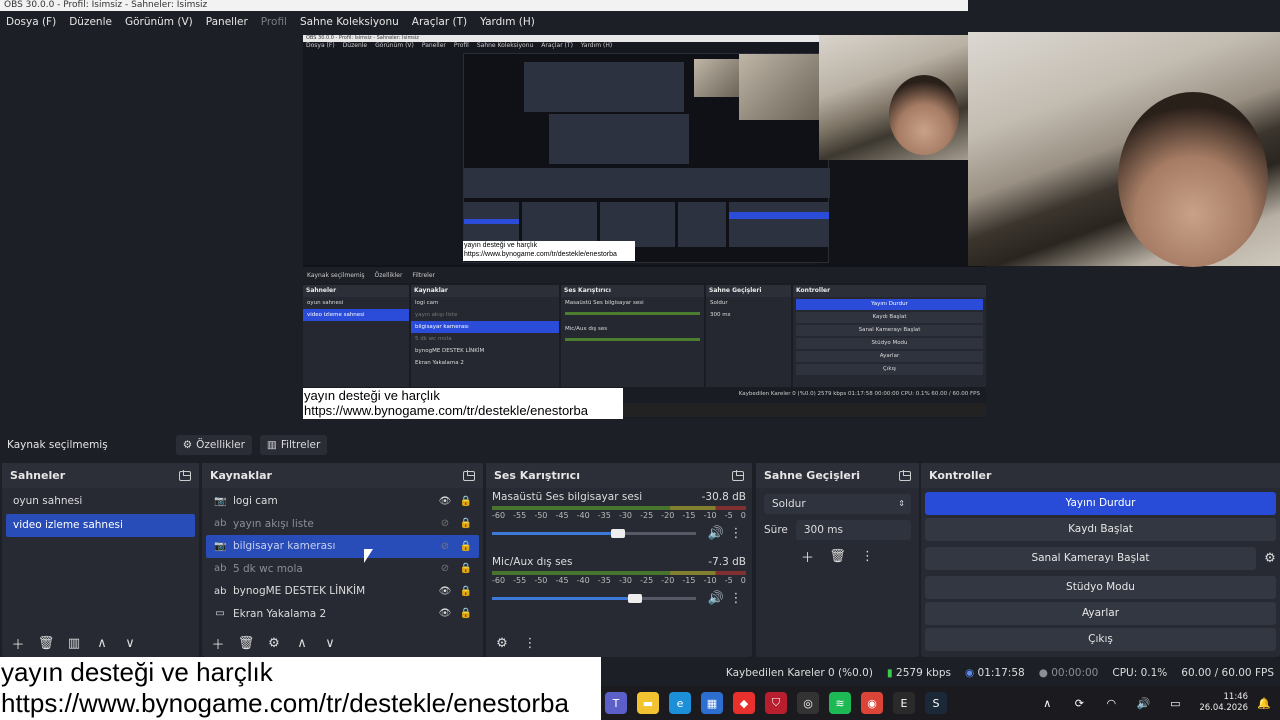 This screenshot has width=1280, height=720. I want to click on volume-icon: 🔊, so click(1143, 703).